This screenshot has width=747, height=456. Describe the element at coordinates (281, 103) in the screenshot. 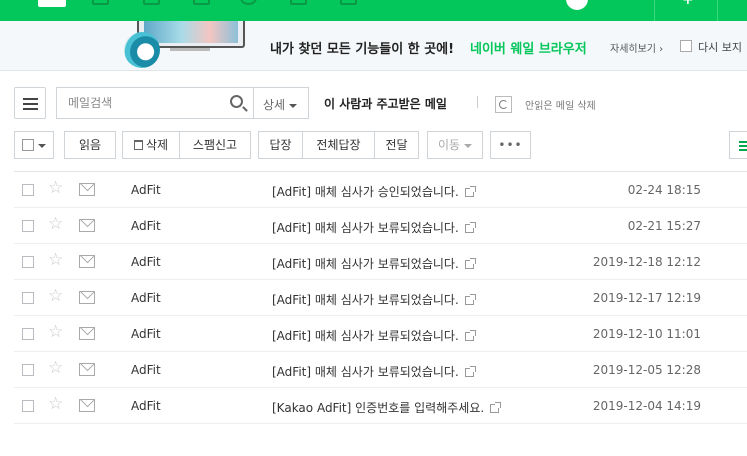

I see `detail-search-button: 상세` at that location.